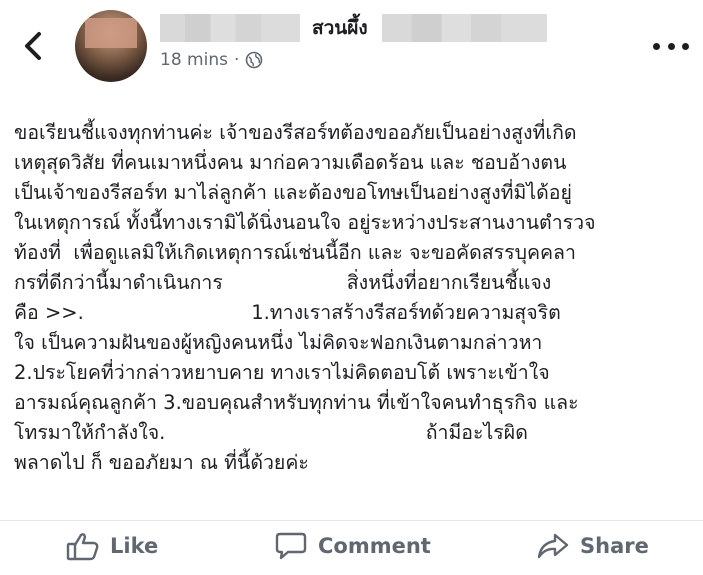 Image resolution: width=703 pixels, height=575 pixels. I want to click on share-arrow-icon, so click(553, 546).